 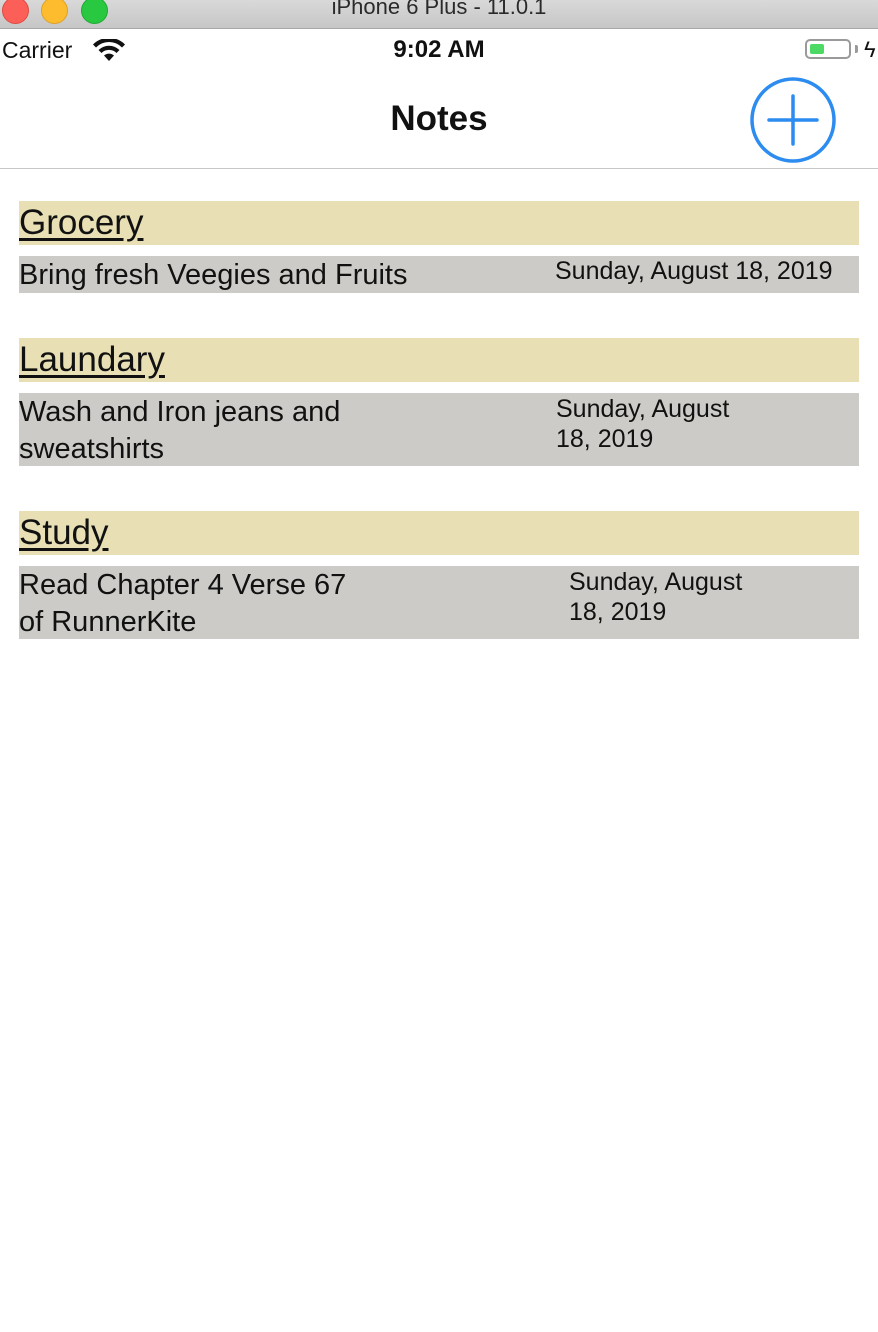 I want to click on note-title-bar: Grocery, so click(x=439, y=223).